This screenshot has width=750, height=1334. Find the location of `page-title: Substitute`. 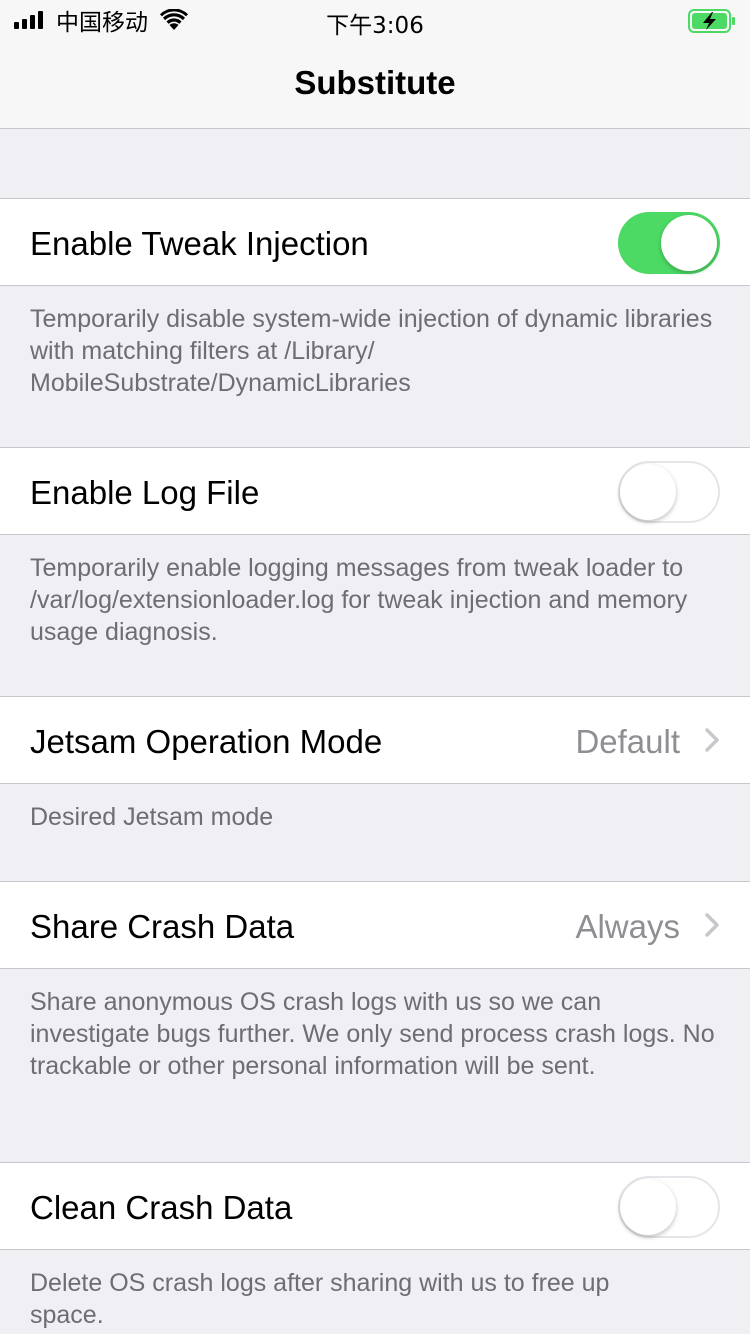

page-title: Substitute is located at coordinates (375, 82).